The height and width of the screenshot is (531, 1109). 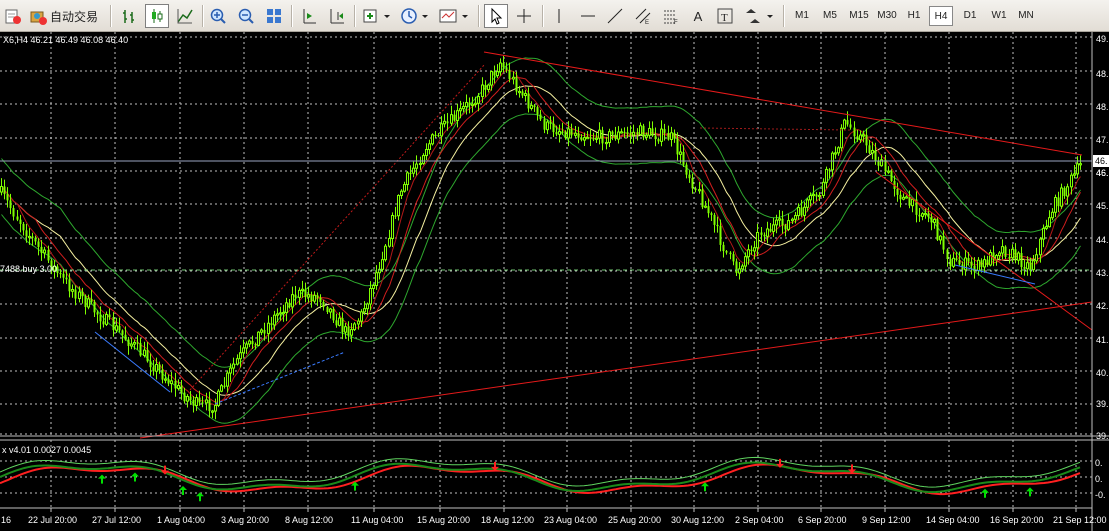 What do you see at coordinates (524, 16) in the screenshot?
I see `crosshair-icon` at bounding box center [524, 16].